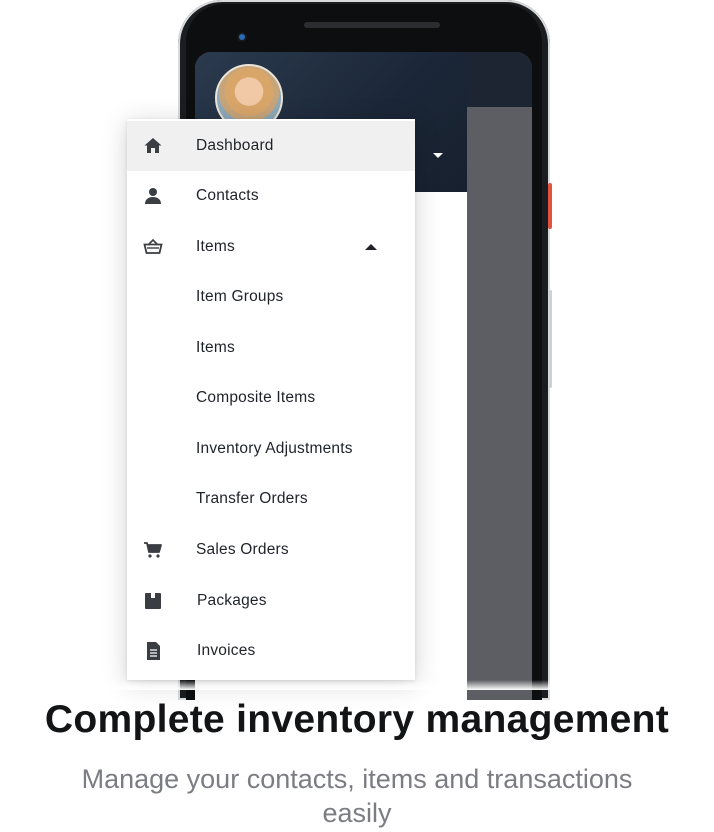 This screenshot has width=714, height=832. What do you see at coordinates (357, 719) in the screenshot?
I see `page-title: Complete inventory management` at bounding box center [357, 719].